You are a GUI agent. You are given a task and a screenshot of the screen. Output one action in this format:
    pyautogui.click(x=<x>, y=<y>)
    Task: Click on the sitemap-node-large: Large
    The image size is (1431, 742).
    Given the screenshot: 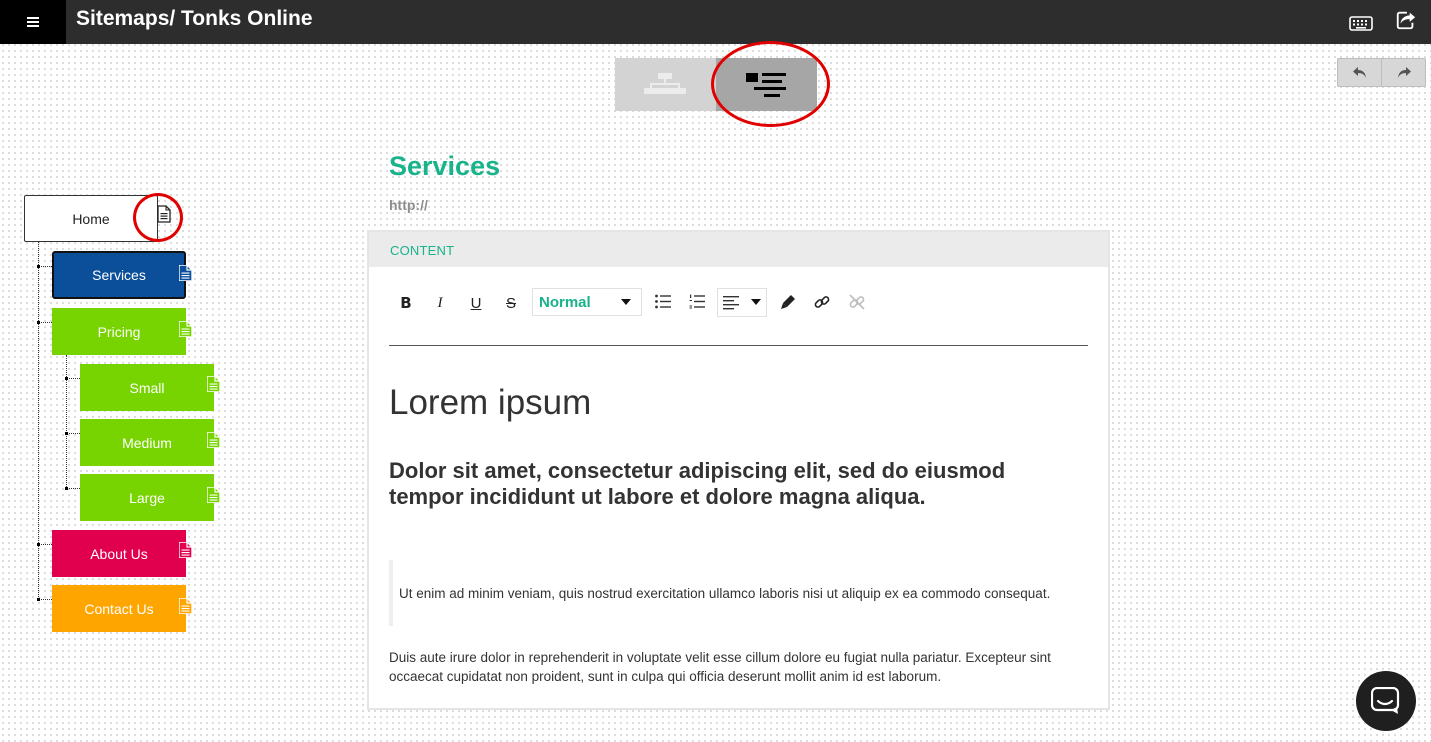 What is the action you would take?
    pyautogui.click(x=147, y=497)
    